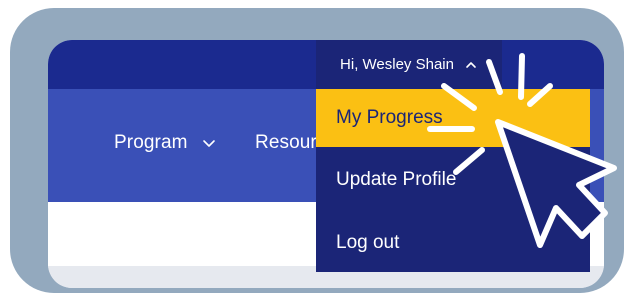 This screenshot has width=634, height=301. I want to click on user-menu-toggle: Hi, Wesley Shain, so click(409, 64).